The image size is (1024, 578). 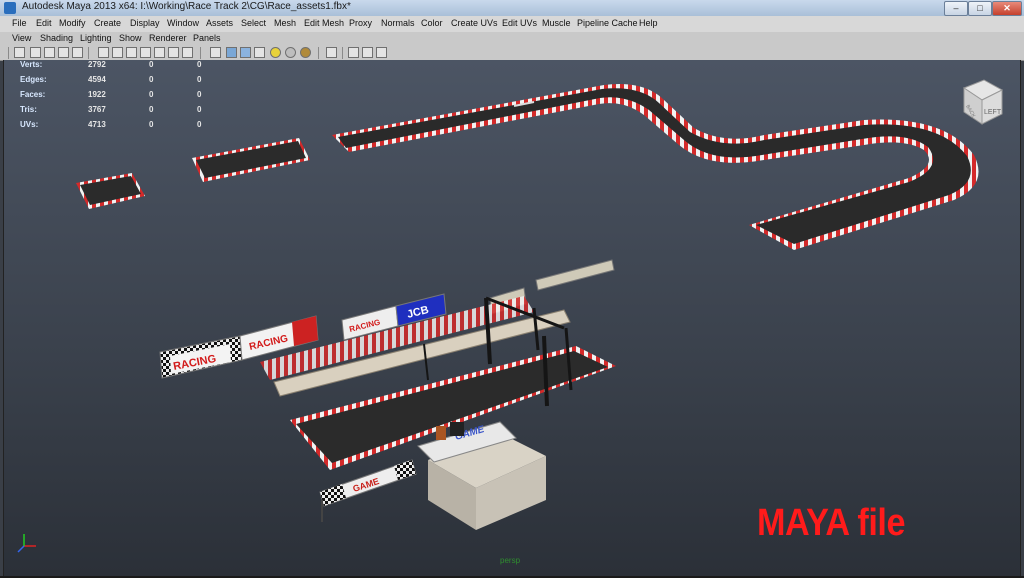 I want to click on smooth-shade-icon, so click(x=231, y=52).